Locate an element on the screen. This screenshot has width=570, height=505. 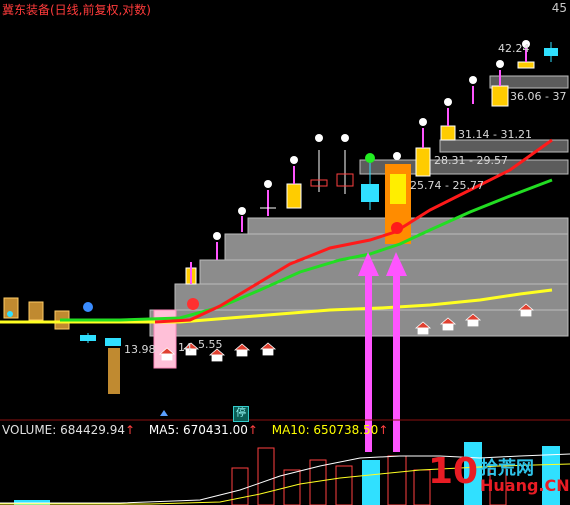
halt-badge: 停 is located at coordinates (241, 414).